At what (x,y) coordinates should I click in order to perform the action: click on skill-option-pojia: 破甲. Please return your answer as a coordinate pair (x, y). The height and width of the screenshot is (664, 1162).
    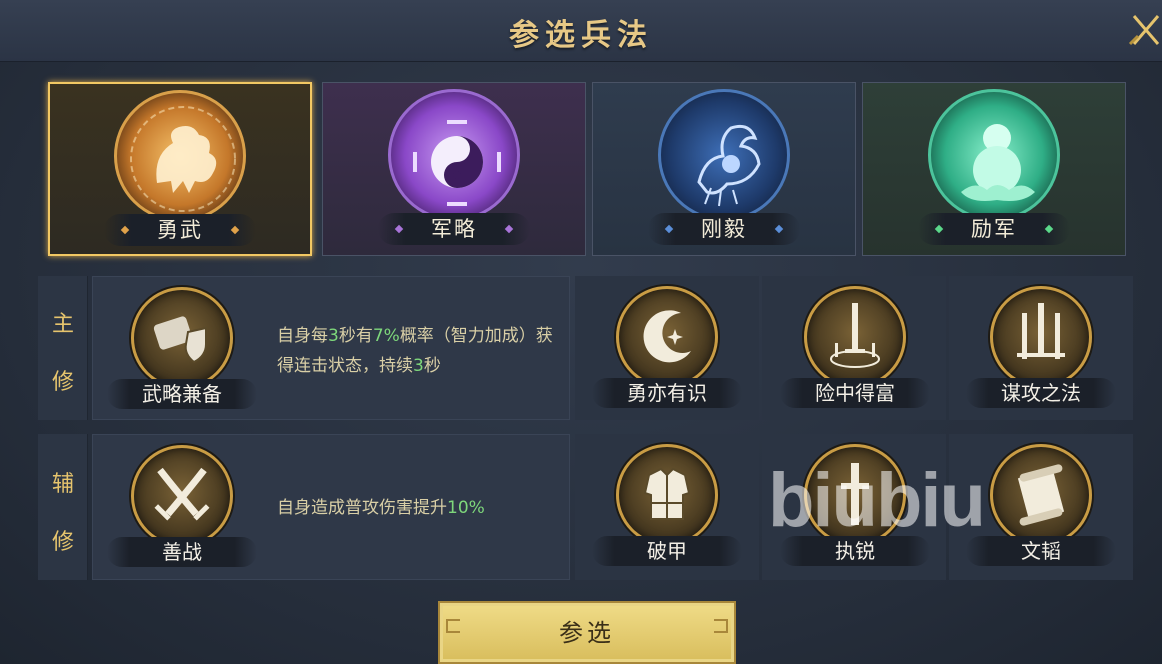
    Looking at the image, I should click on (667, 509).